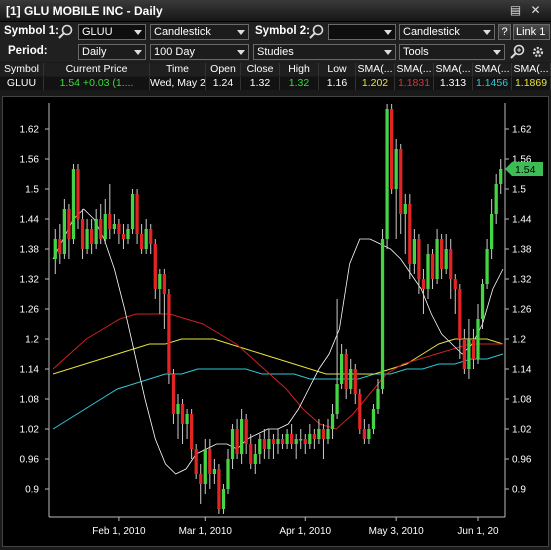 The width and height of the screenshot is (551, 550). Describe the element at coordinates (299, 69) in the screenshot. I see `quote-header-cell: High` at that location.